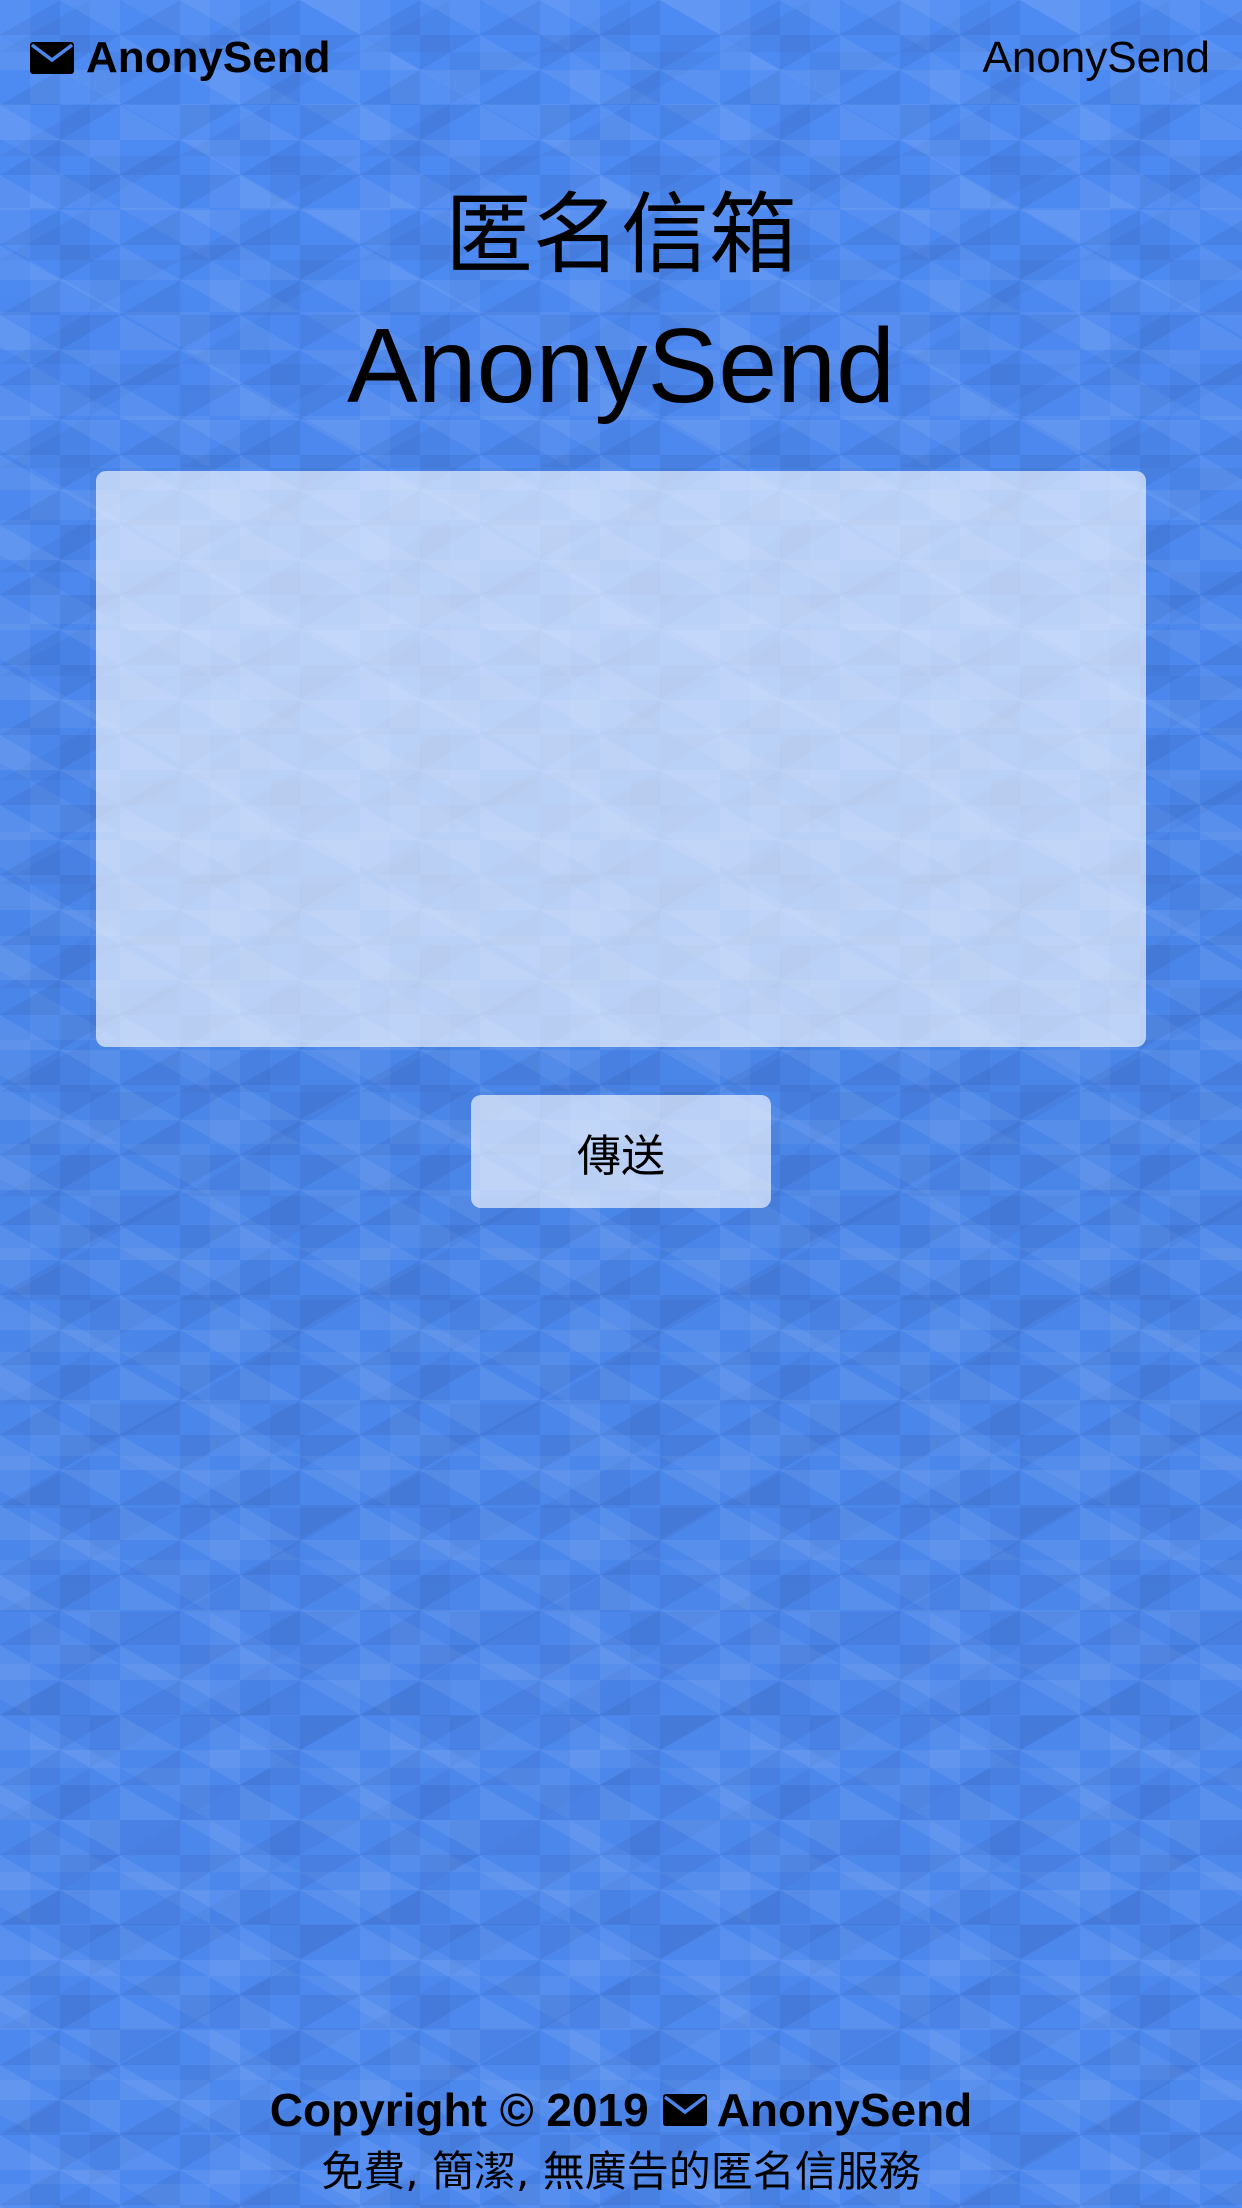 This screenshot has height=2208, width=1242. What do you see at coordinates (621, 303) in the screenshot?
I see `hero: 匿名信箱 AnonySend` at bounding box center [621, 303].